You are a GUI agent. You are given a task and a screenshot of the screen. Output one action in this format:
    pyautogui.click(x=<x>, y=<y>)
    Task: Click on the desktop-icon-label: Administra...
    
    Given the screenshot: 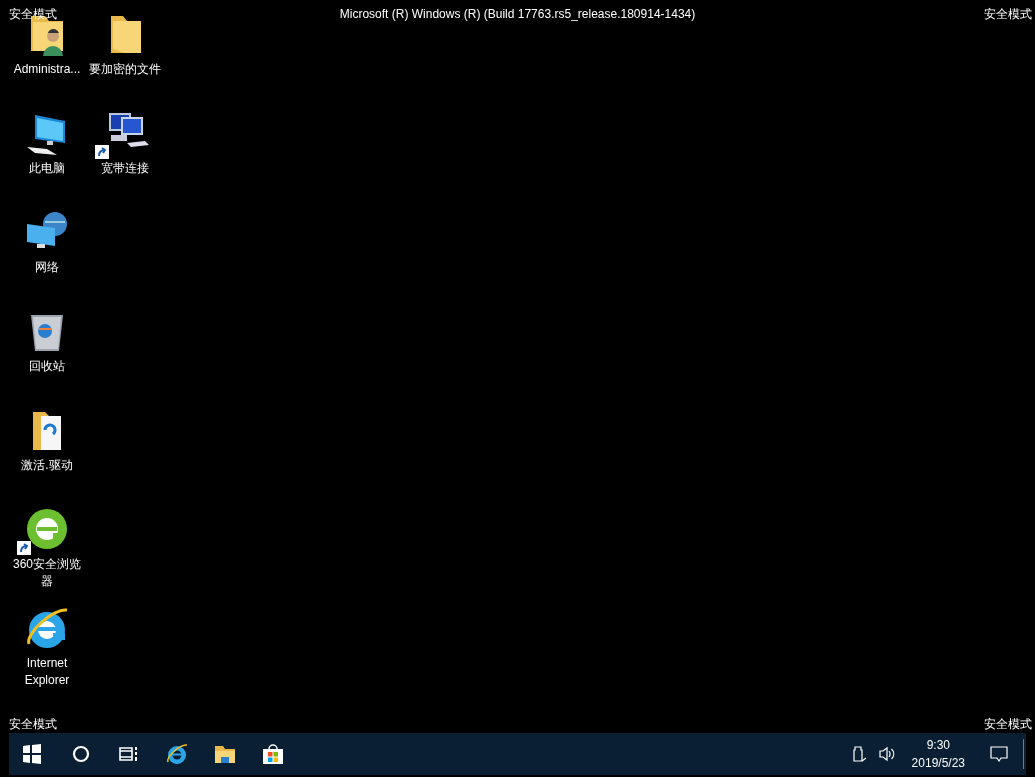 What is the action you would take?
    pyautogui.click(x=47, y=69)
    